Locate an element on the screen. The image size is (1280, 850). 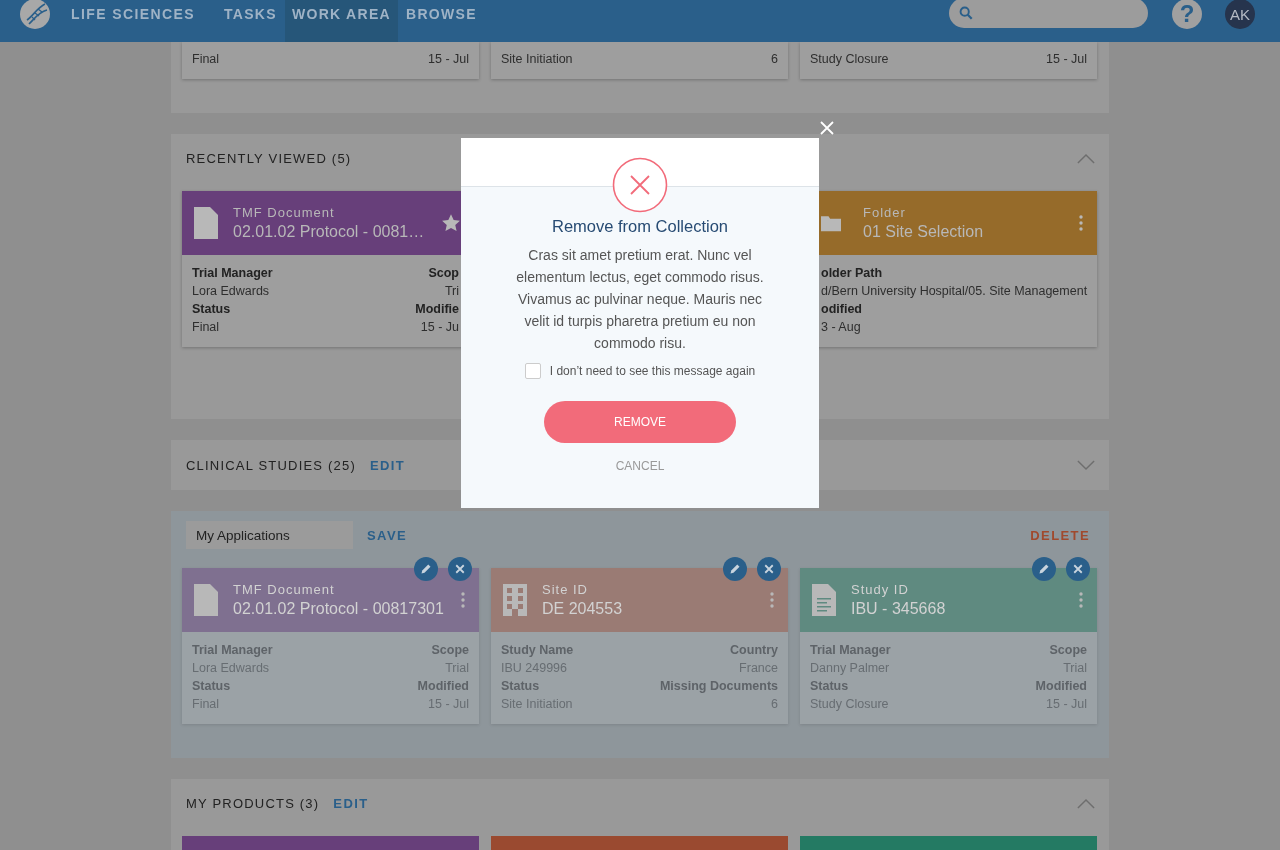
delete-link: DELETE is located at coordinates (1060, 535).